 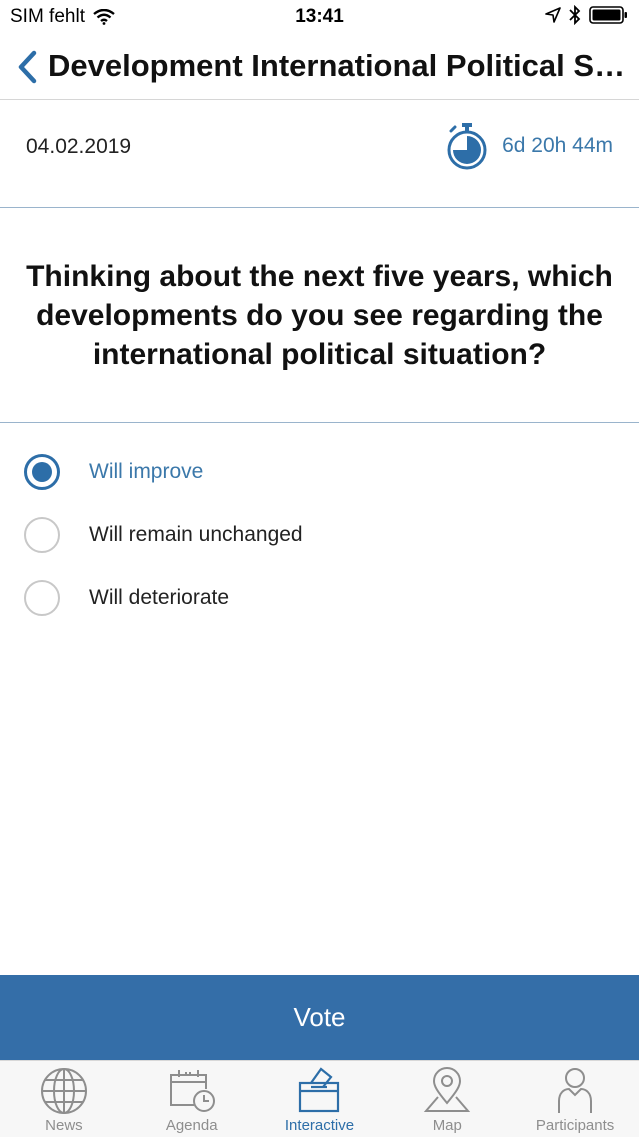 What do you see at coordinates (575, 1125) in the screenshot?
I see `tab-label: Participants` at bounding box center [575, 1125].